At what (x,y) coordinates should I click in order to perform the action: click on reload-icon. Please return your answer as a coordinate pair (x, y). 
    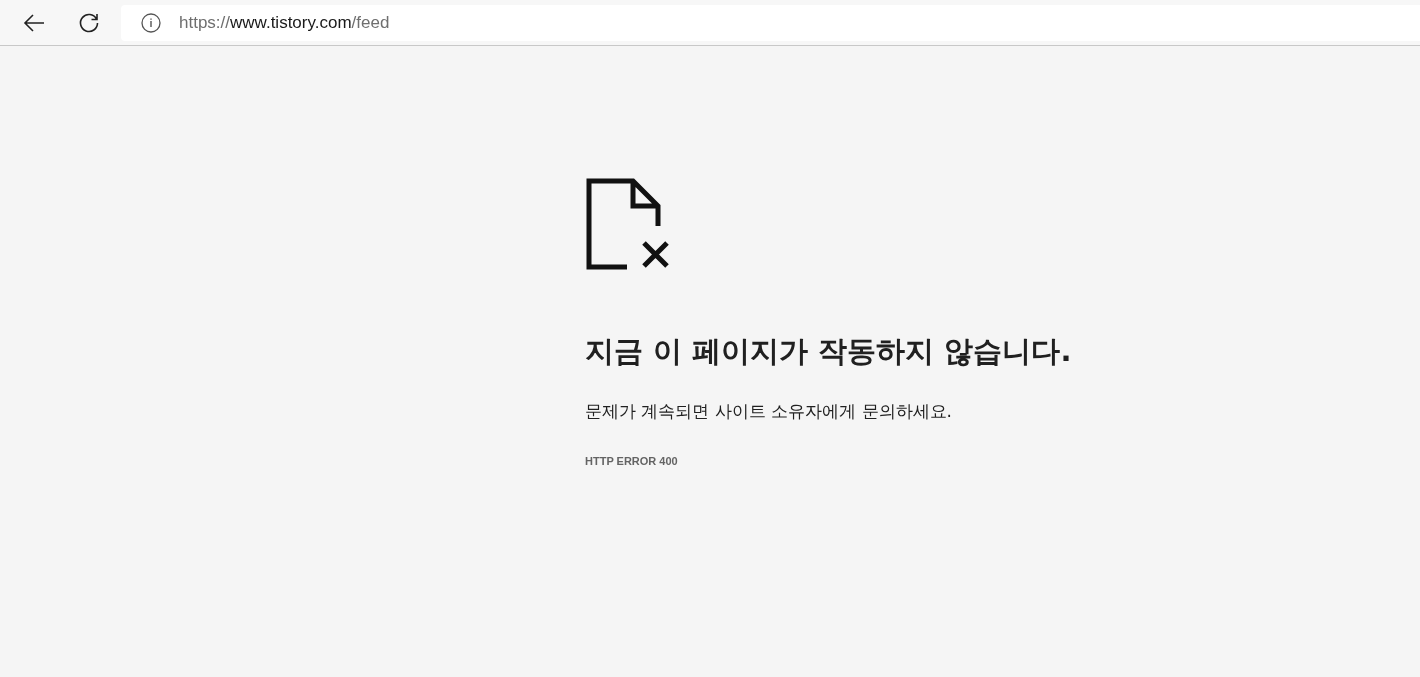
    Looking at the image, I should click on (89, 22).